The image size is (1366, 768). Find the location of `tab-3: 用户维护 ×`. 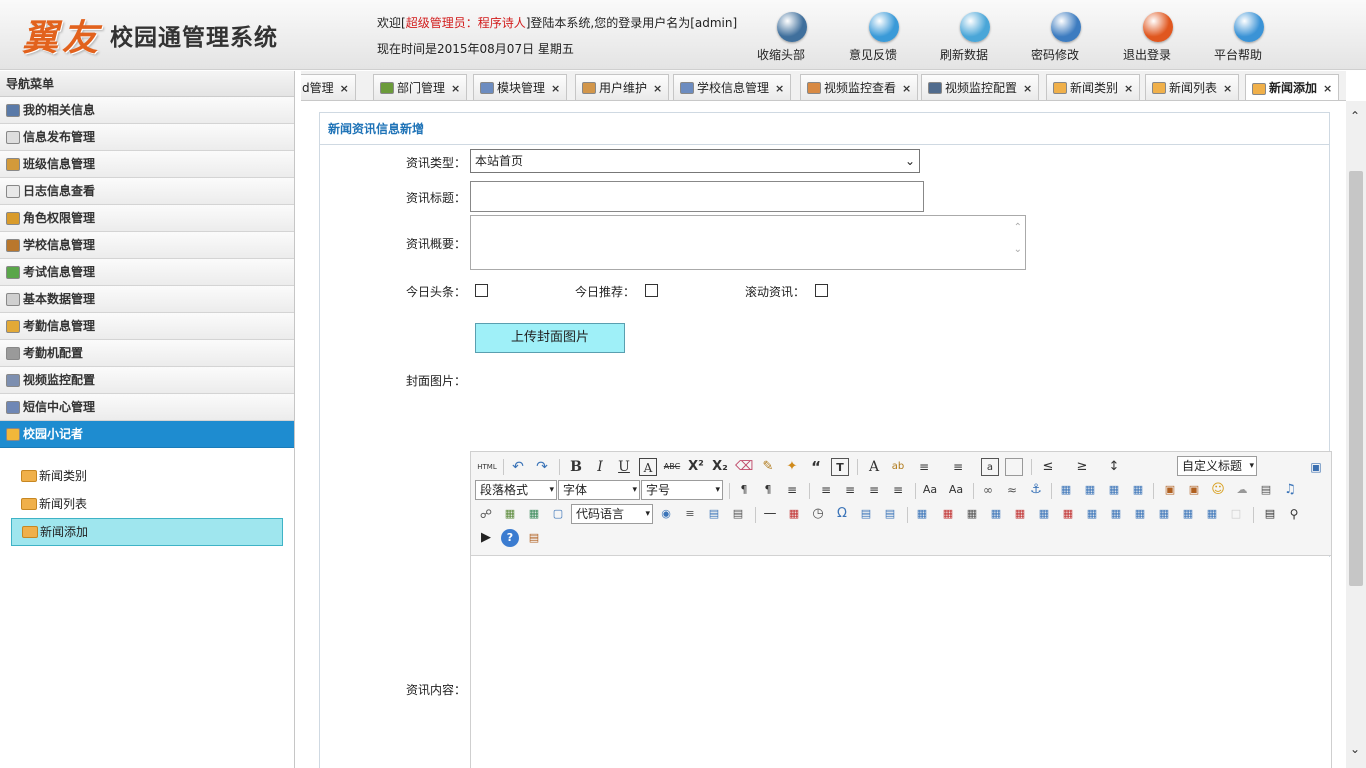

tab-3: 用户维护 × is located at coordinates (622, 87).